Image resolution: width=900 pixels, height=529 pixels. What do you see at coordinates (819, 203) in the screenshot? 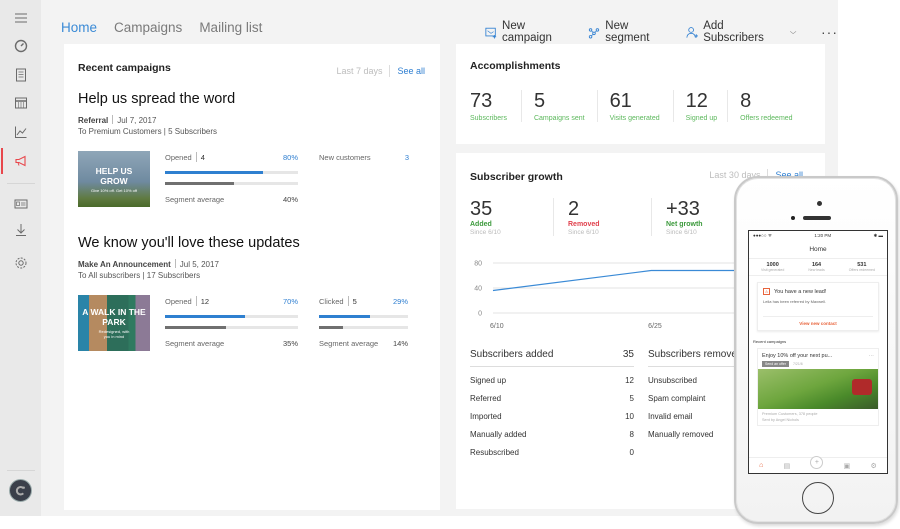
I see `camera-icon` at bounding box center [819, 203].